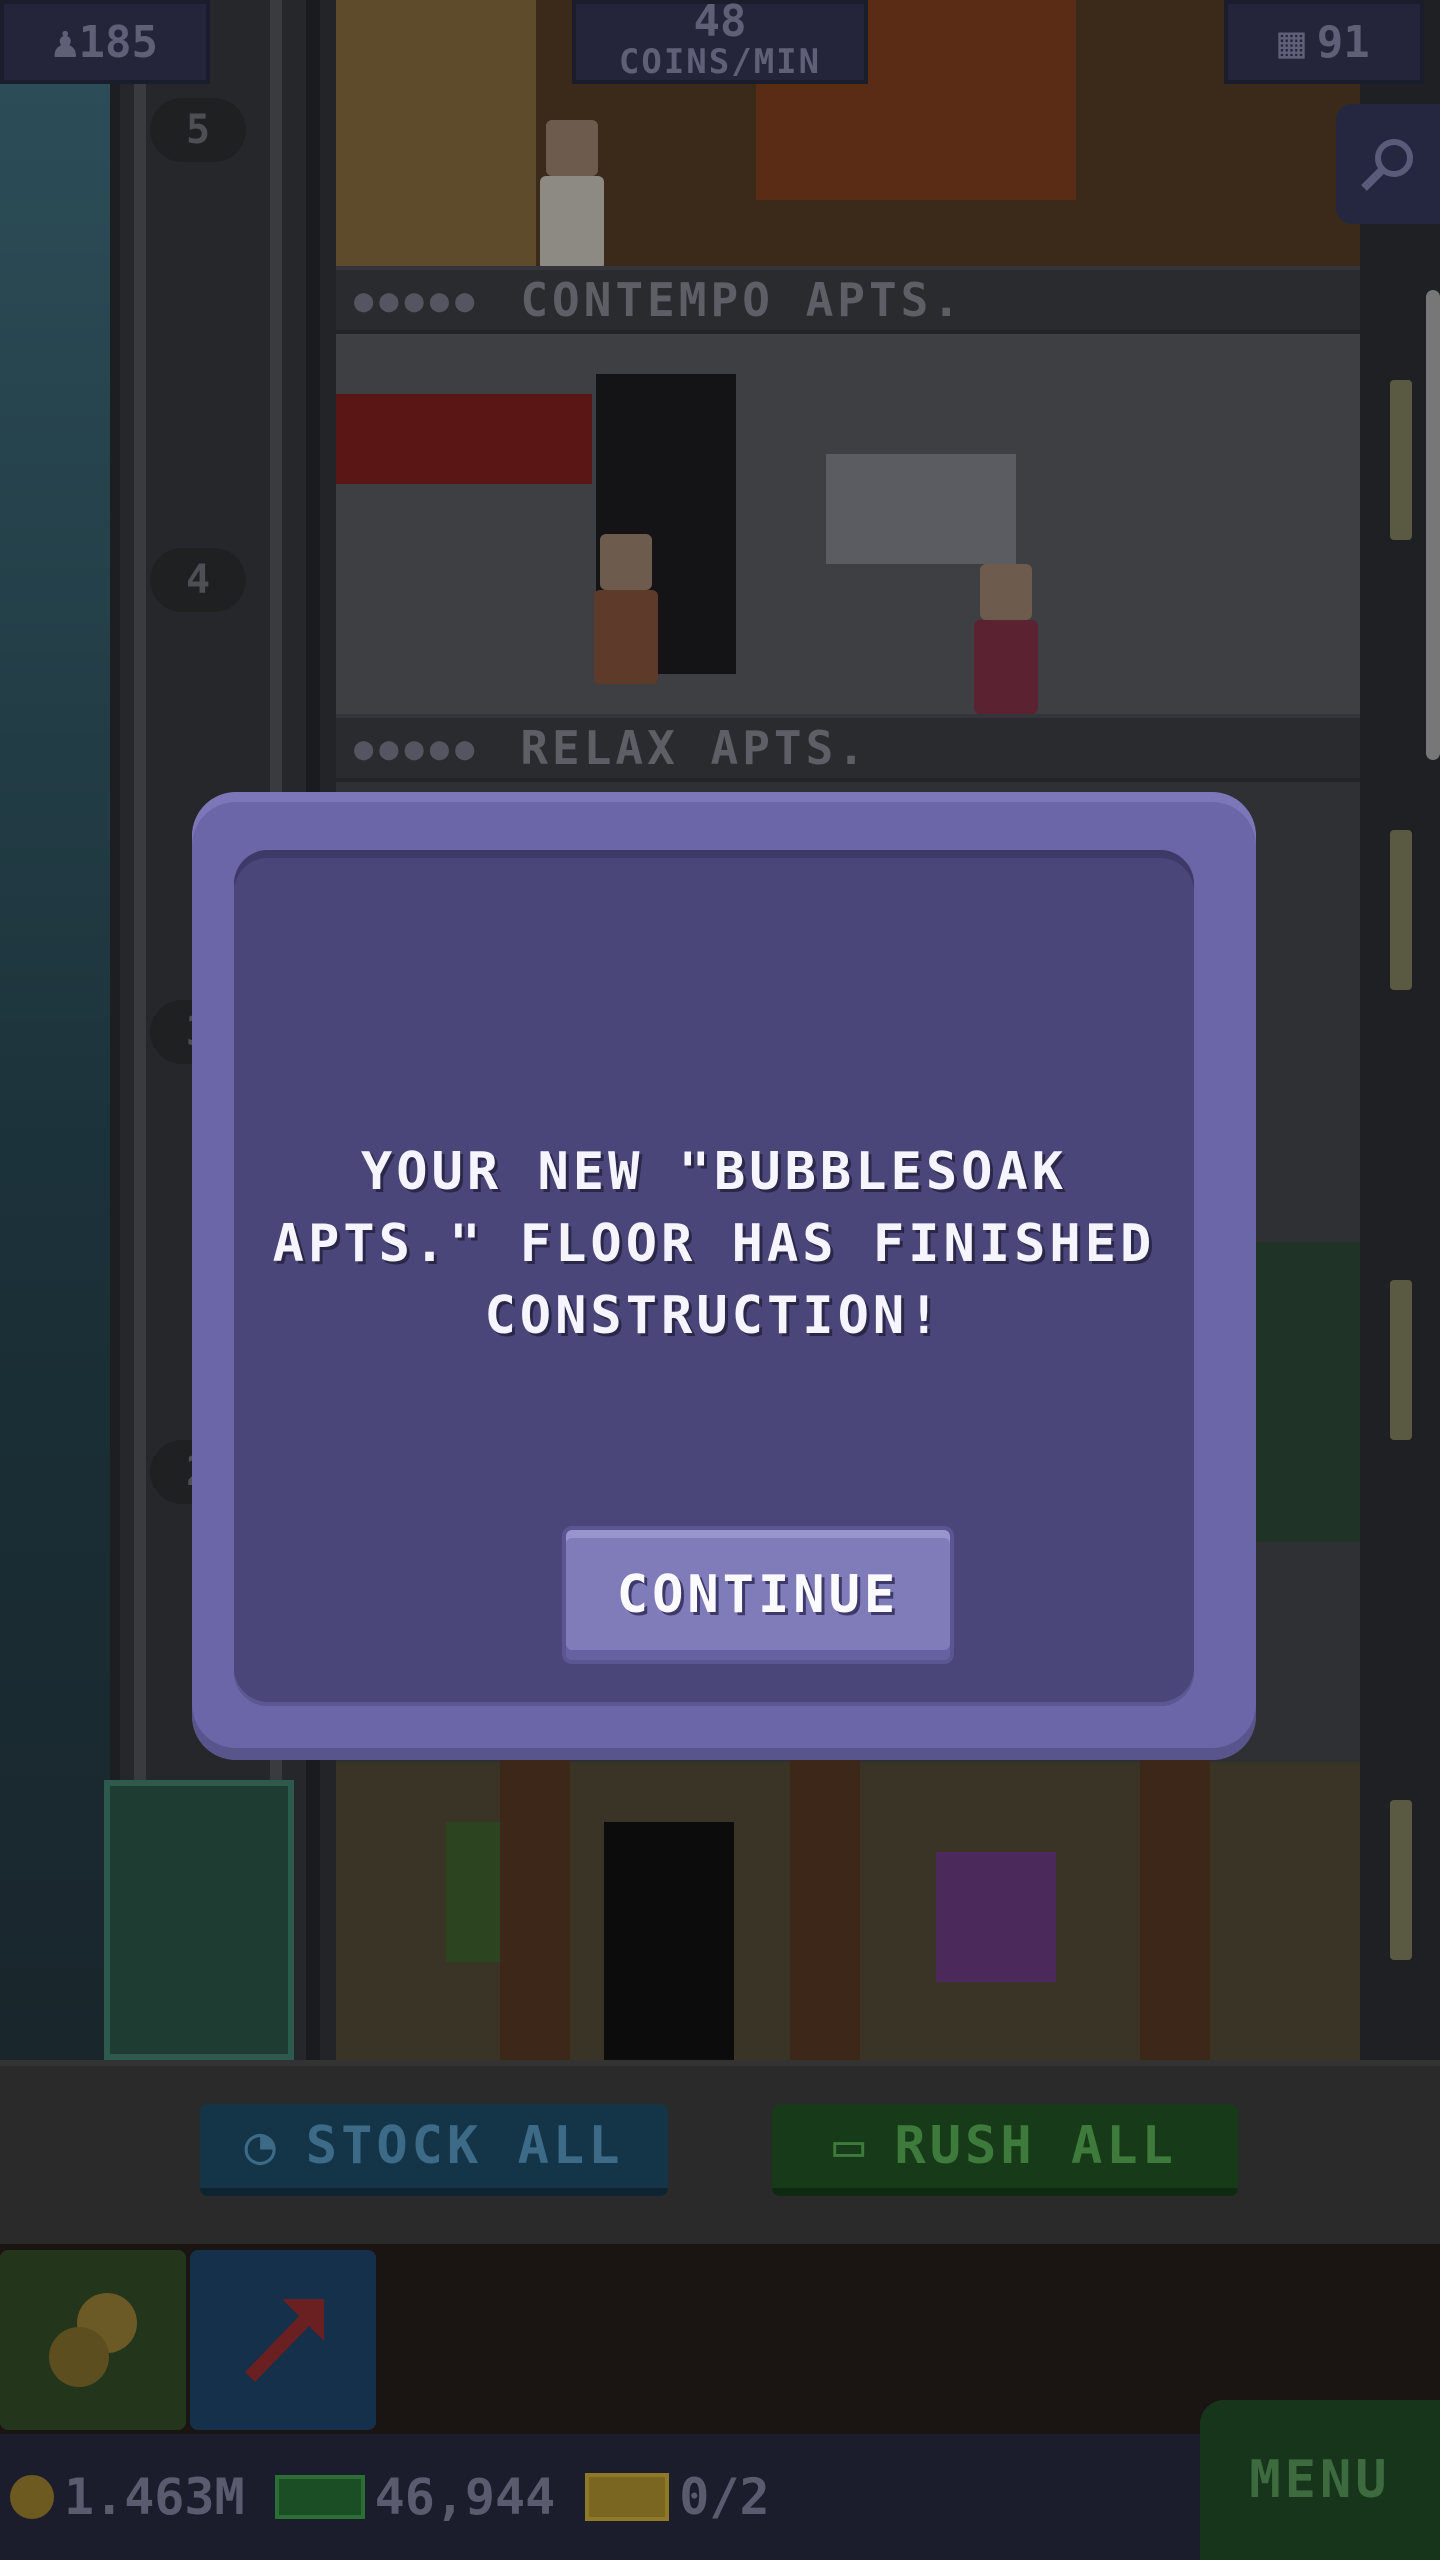 This screenshot has width=1440, height=2560. Describe the element at coordinates (262, 2146) in the screenshot. I see `clock-icon: ◔` at that location.